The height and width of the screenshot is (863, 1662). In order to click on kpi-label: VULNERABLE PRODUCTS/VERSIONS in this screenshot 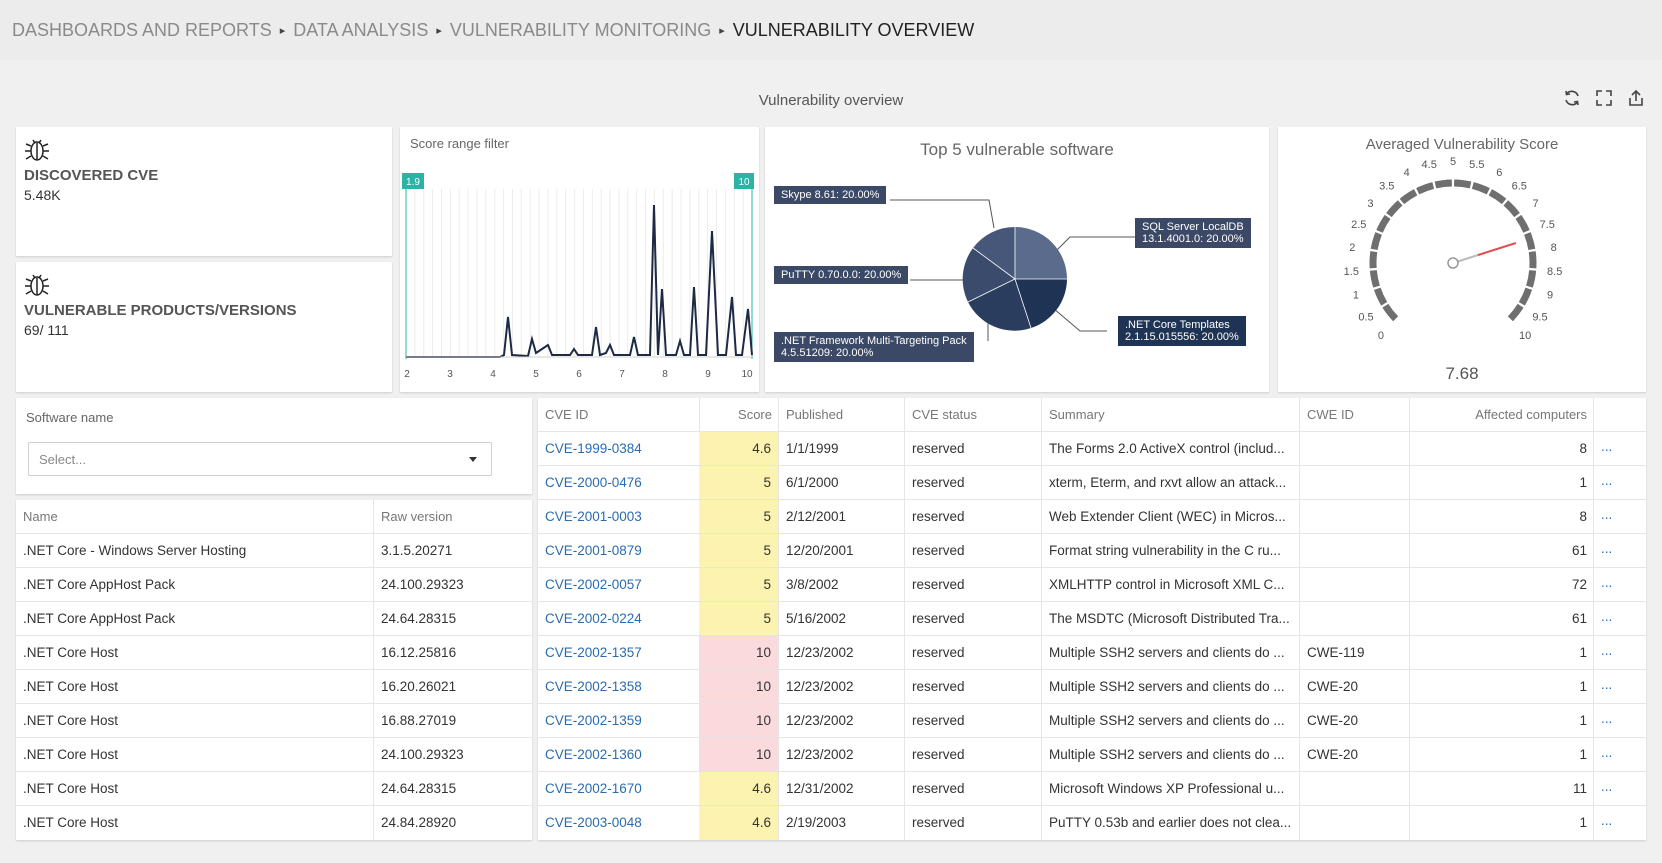, I will do `click(160, 310)`.